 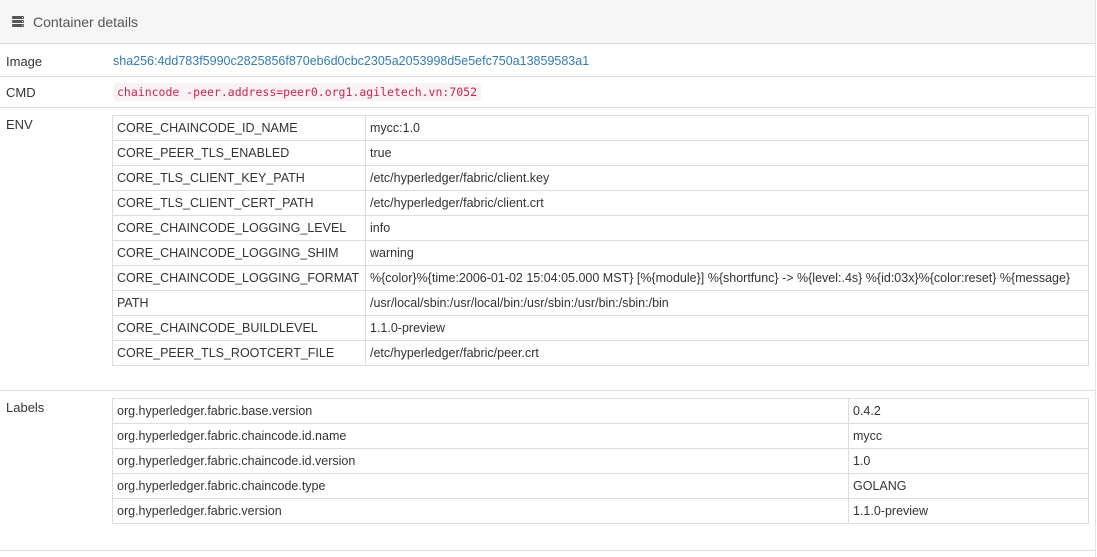 I want to click on env-value: 1.1.0-preview, so click(x=727, y=328).